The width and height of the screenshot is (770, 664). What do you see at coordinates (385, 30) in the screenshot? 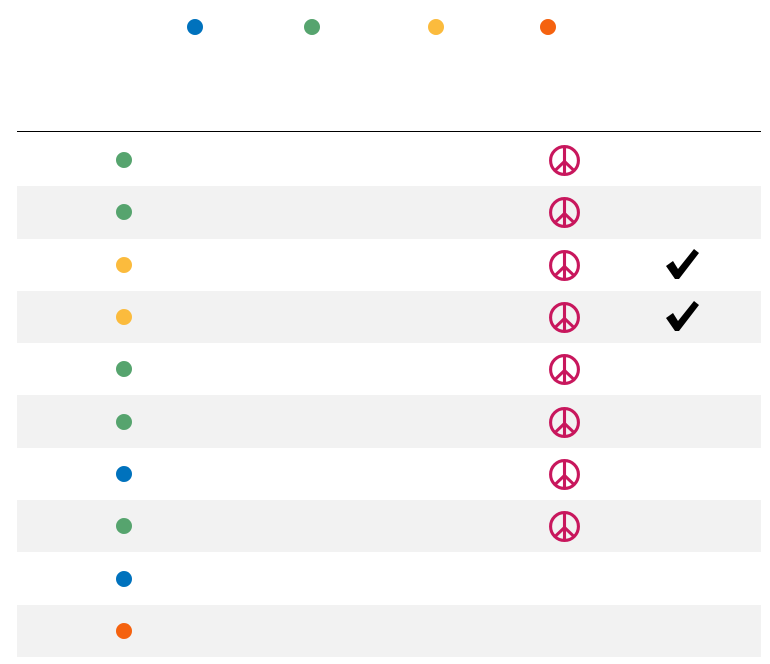
I see `legend` at bounding box center [385, 30].